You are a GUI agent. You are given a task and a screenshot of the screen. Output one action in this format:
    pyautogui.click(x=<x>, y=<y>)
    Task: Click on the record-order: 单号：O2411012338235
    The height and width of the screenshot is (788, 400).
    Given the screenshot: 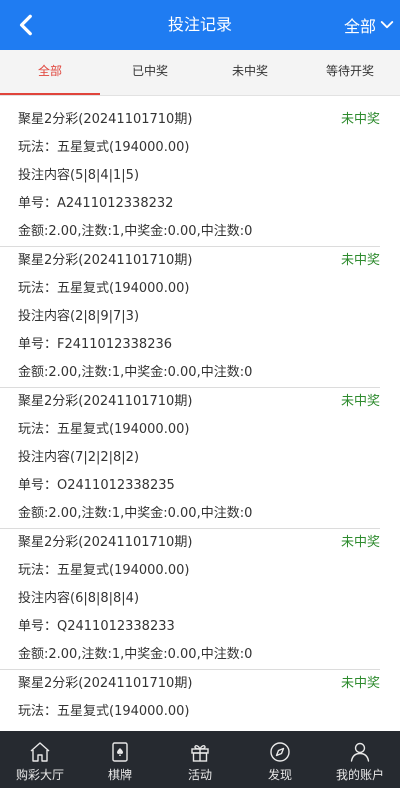 What is the action you would take?
    pyautogui.click(x=96, y=485)
    